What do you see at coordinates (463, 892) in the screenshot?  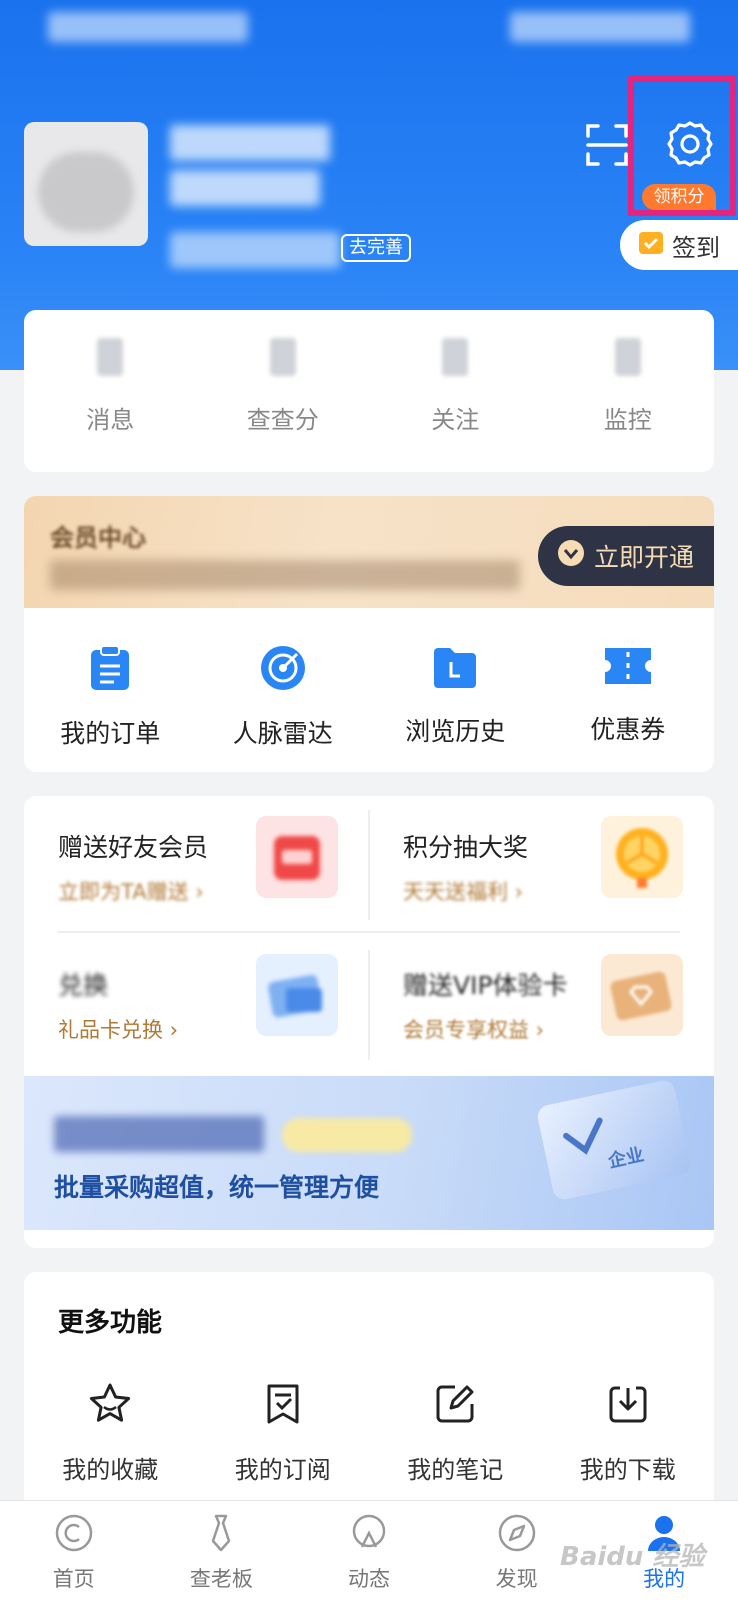 I see `gift-subtitle: 天天送福利 ›` at bounding box center [463, 892].